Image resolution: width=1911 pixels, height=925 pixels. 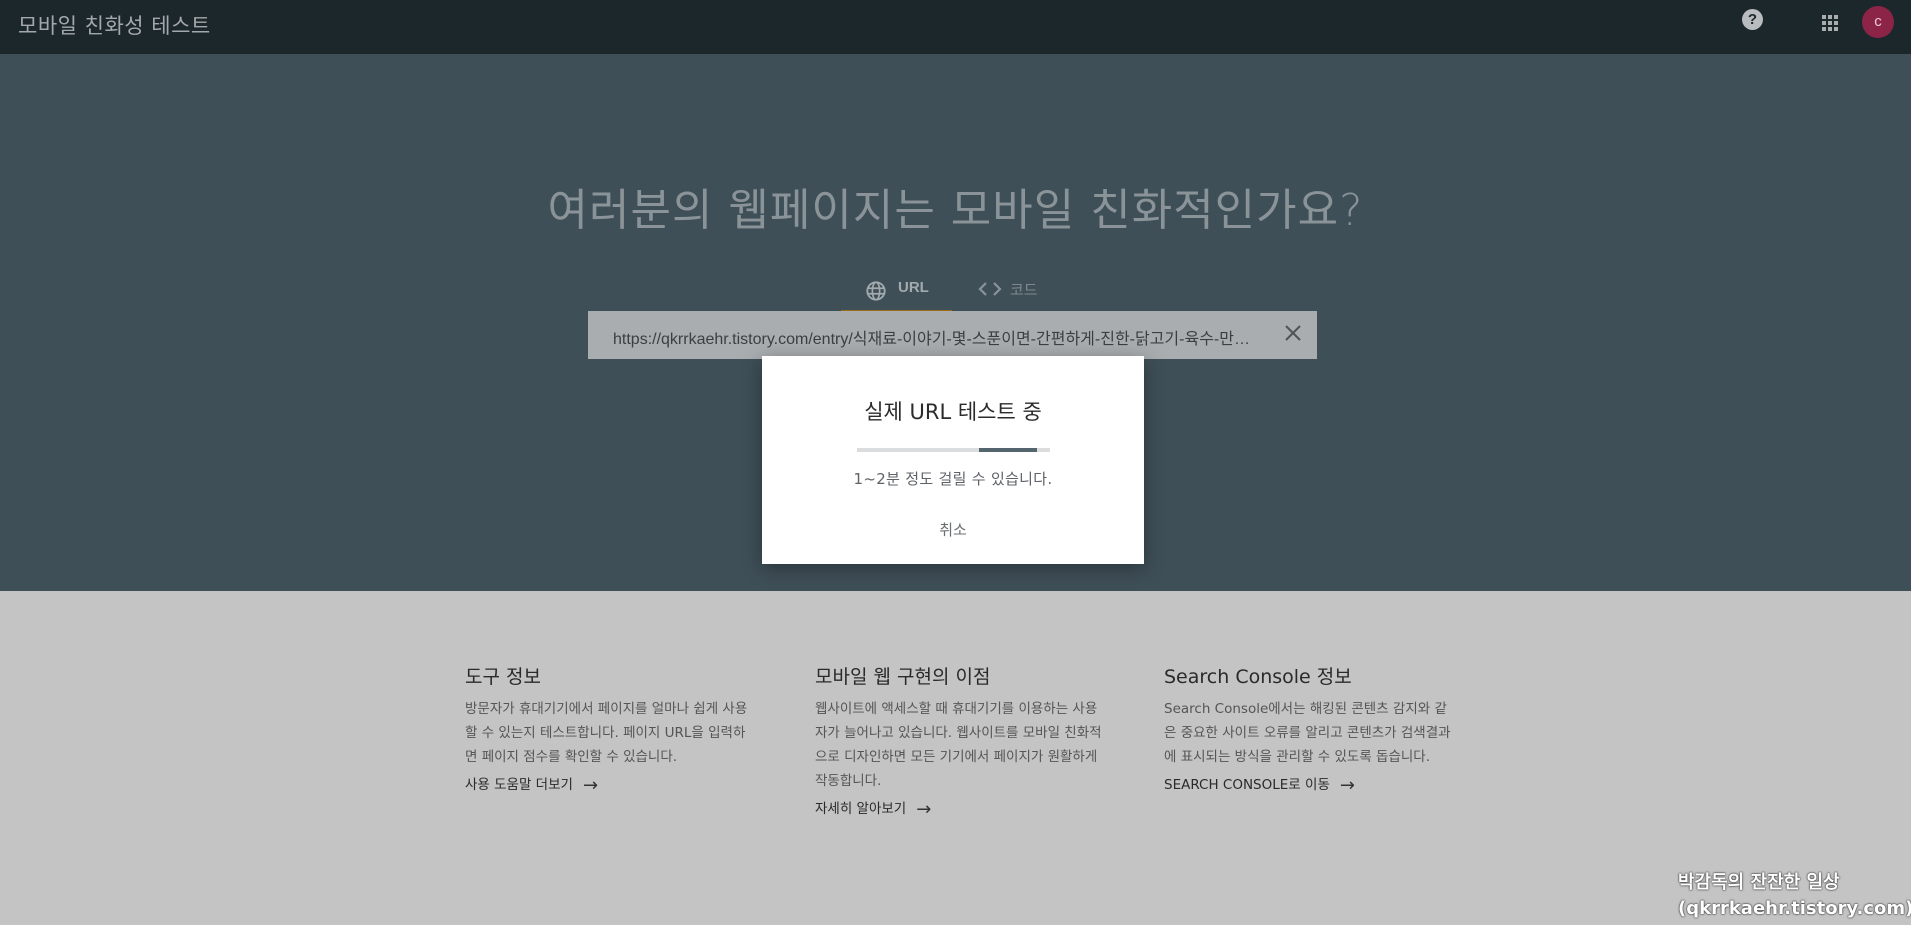 I want to click on tab-code-label: 코드, so click(x=1024, y=290).